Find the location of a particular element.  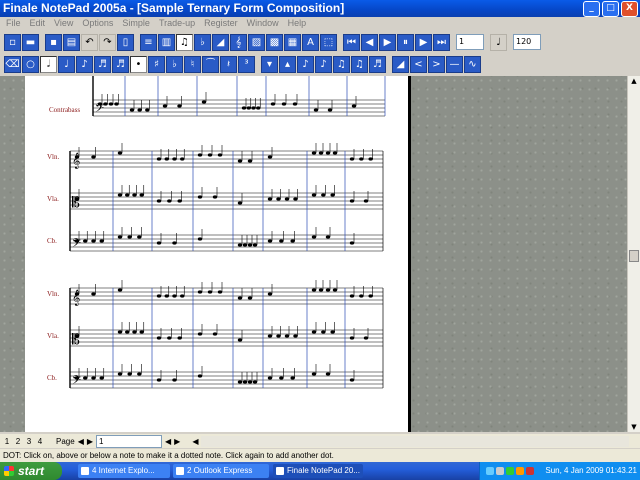

hscroll-left-icon: ◀ is located at coordinates (195, 441).